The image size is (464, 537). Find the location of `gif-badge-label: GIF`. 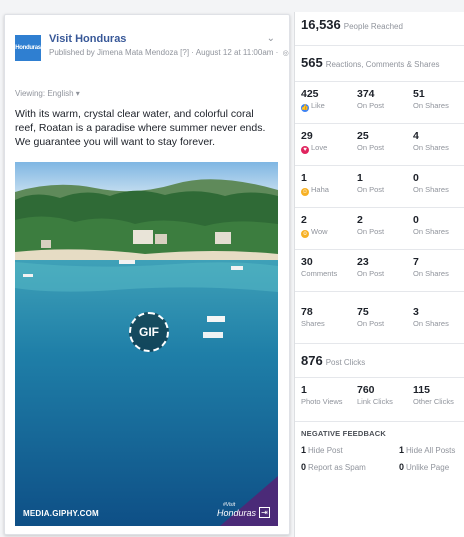

gif-badge-label: GIF is located at coordinates (149, 332).